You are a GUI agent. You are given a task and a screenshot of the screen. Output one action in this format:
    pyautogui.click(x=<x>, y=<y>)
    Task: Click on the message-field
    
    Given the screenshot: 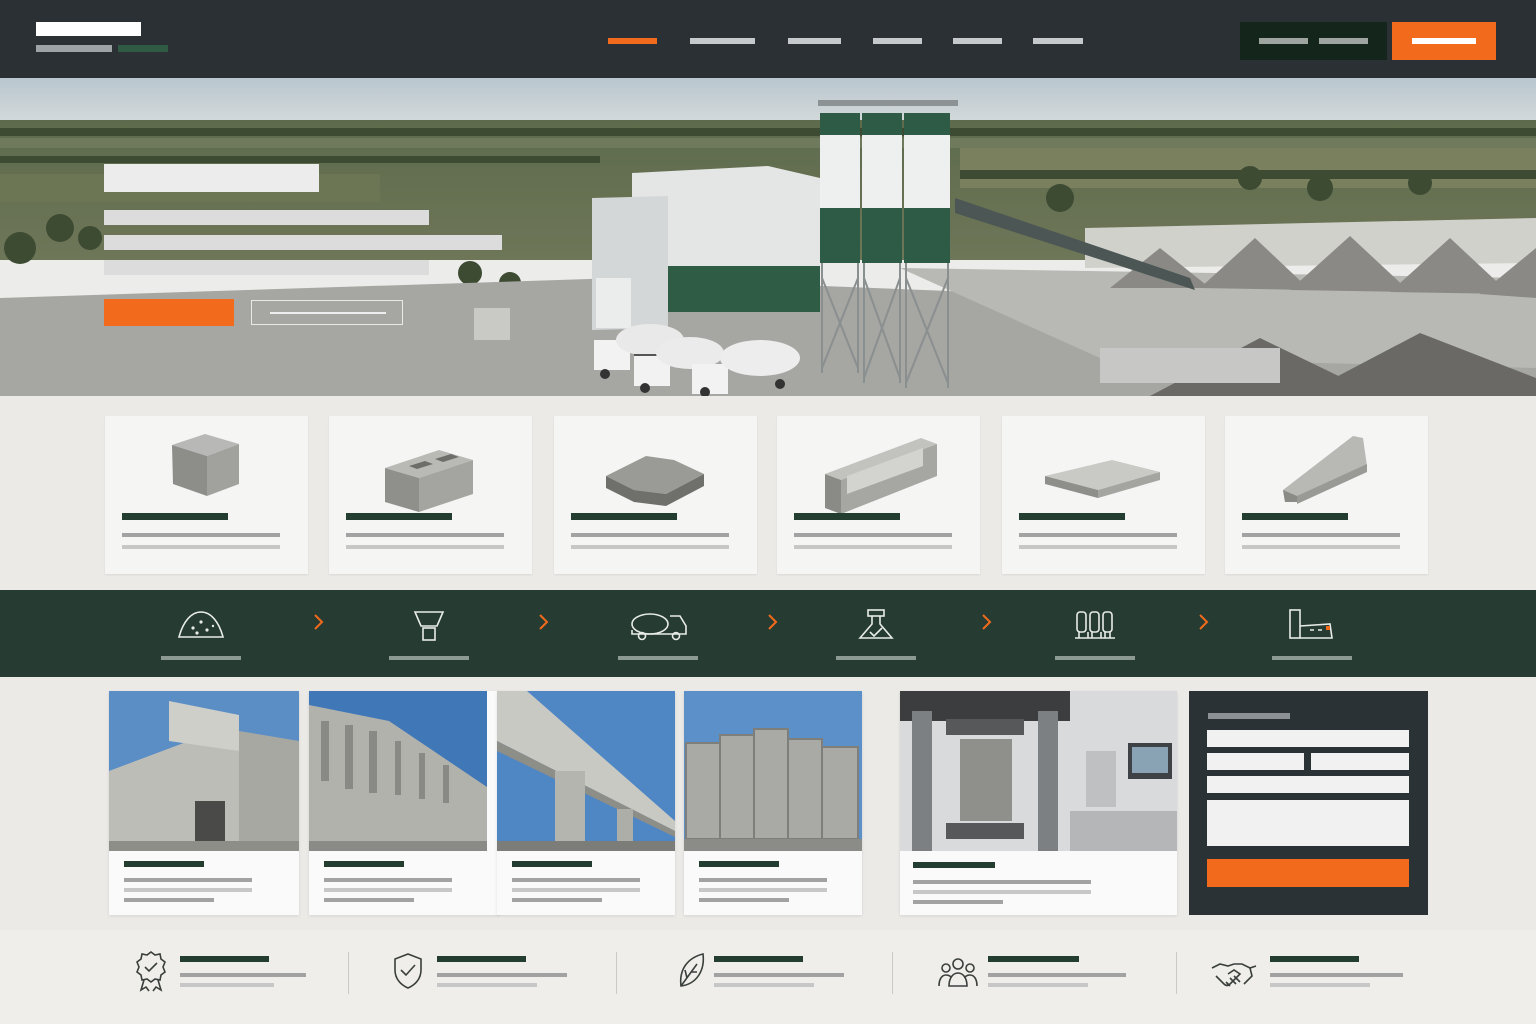 What is the action you would take?
    pyautogui.click(x=1308, y=823)
    